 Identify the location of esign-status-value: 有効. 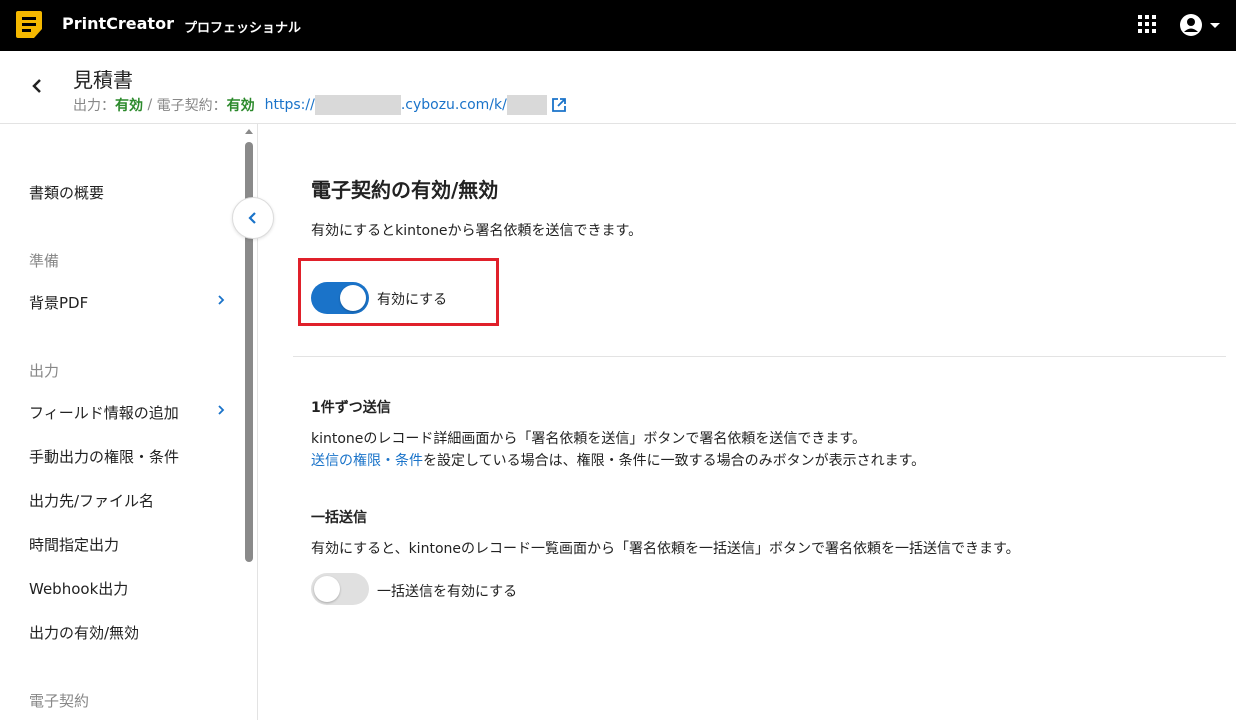
(240, 106).